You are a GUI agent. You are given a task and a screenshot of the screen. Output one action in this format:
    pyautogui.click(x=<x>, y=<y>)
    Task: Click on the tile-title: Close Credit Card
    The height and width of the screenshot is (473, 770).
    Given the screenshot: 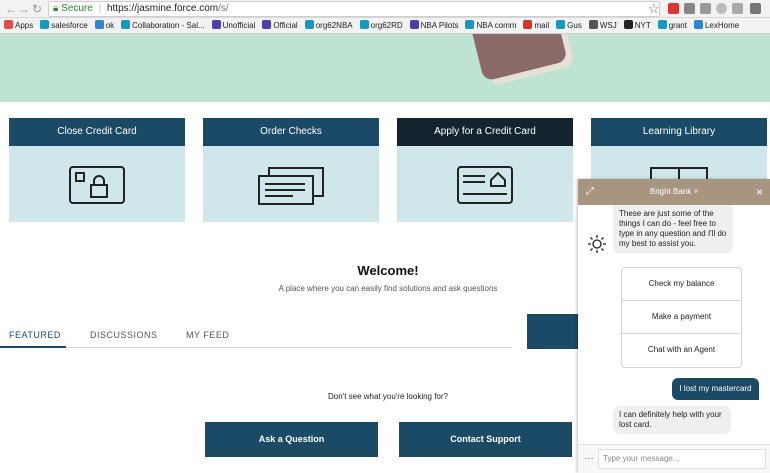 What is the action you would take?
    pyautogui.click(x=97, y=132)
    